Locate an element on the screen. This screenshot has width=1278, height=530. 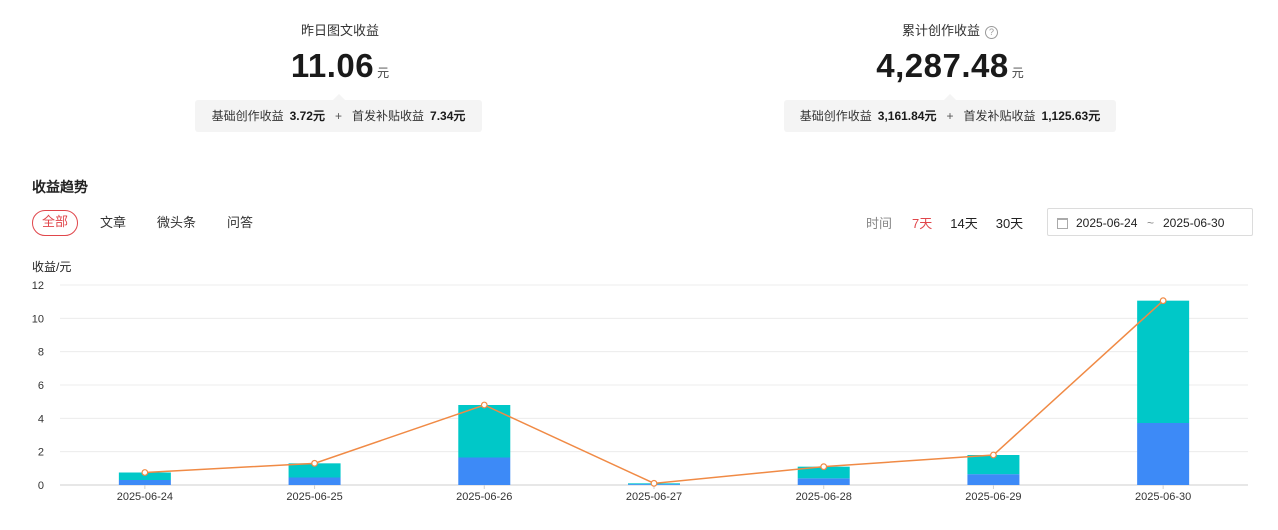
x-tick-label: 2025-06-25 is located at coordinates (314, 497).